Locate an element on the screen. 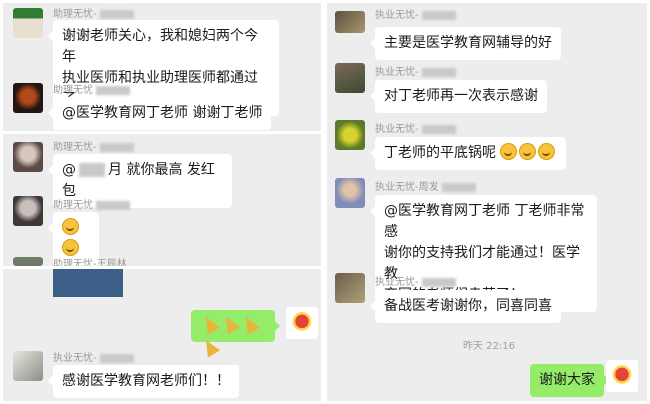 Image resolution: width=650 pixels, height=404 pixels. message-bubble: @医学教育网丁老师 谢谢丁老师 is located at coordinates (159, 113).